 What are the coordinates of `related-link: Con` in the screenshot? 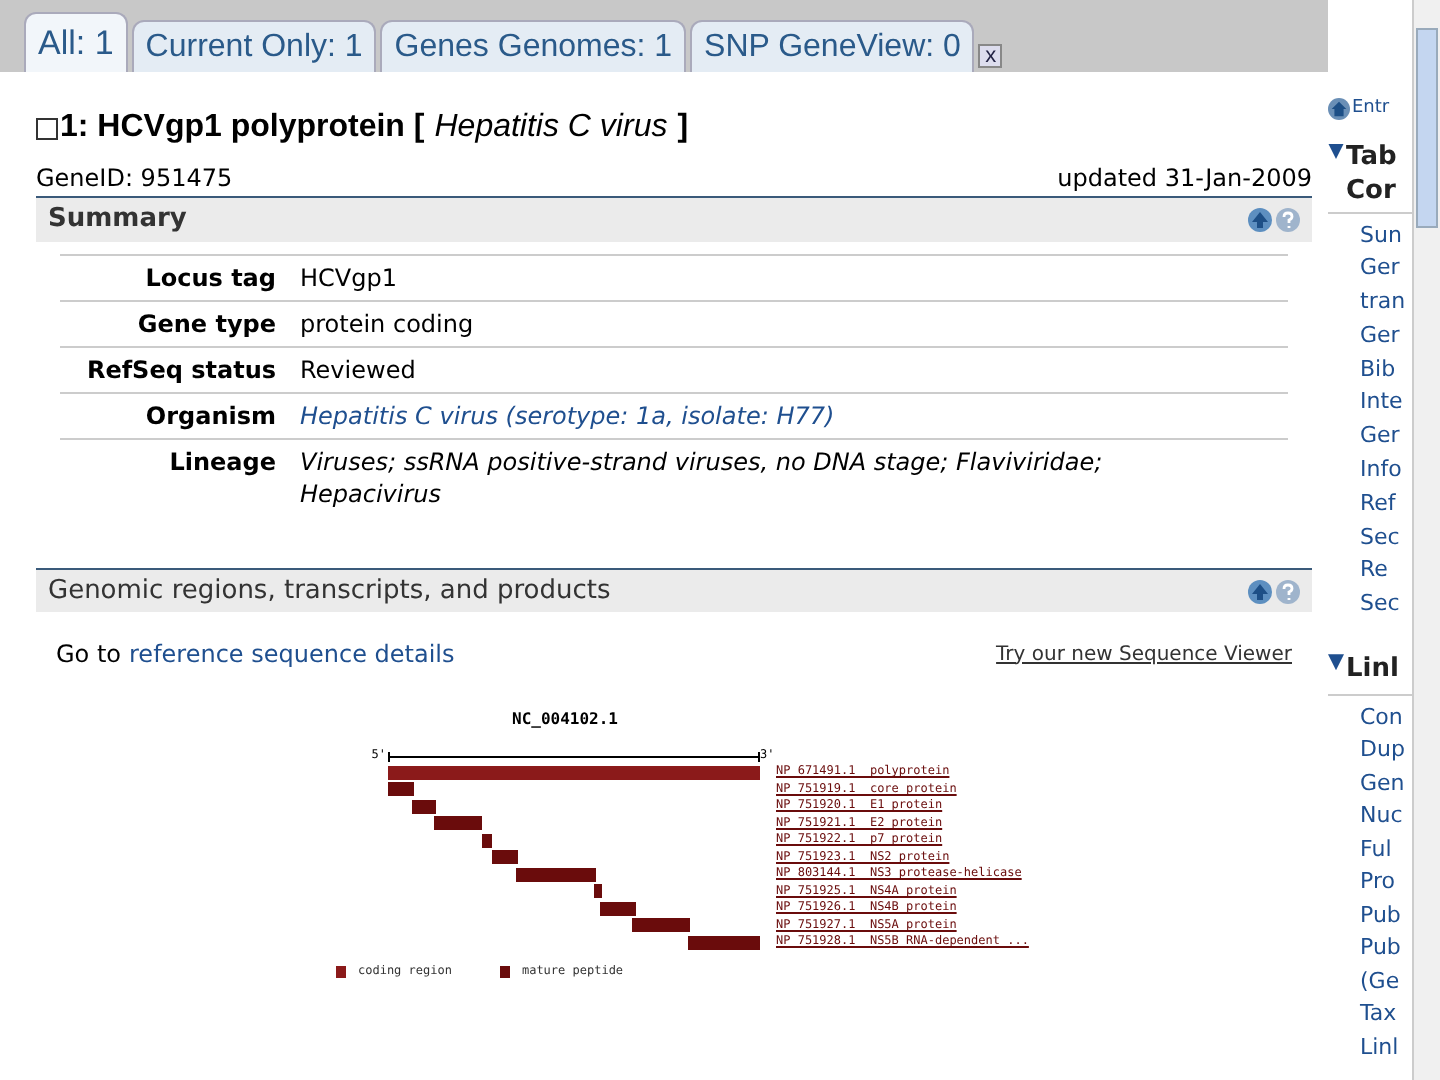 It's located at (1386, 718).